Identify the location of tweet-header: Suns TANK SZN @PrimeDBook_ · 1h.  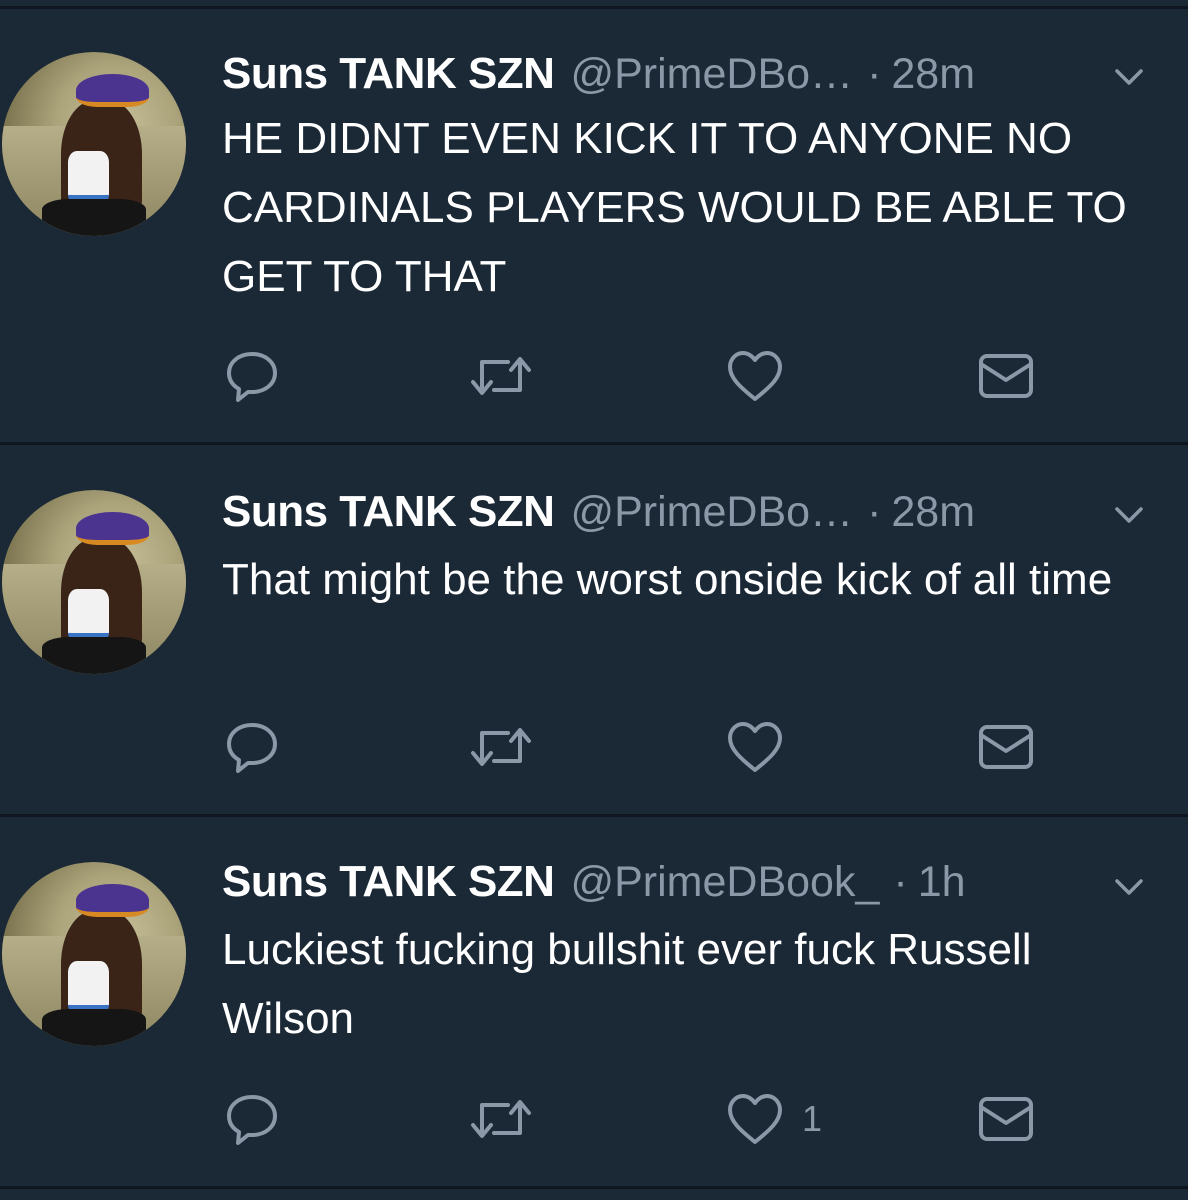
(594, 882).